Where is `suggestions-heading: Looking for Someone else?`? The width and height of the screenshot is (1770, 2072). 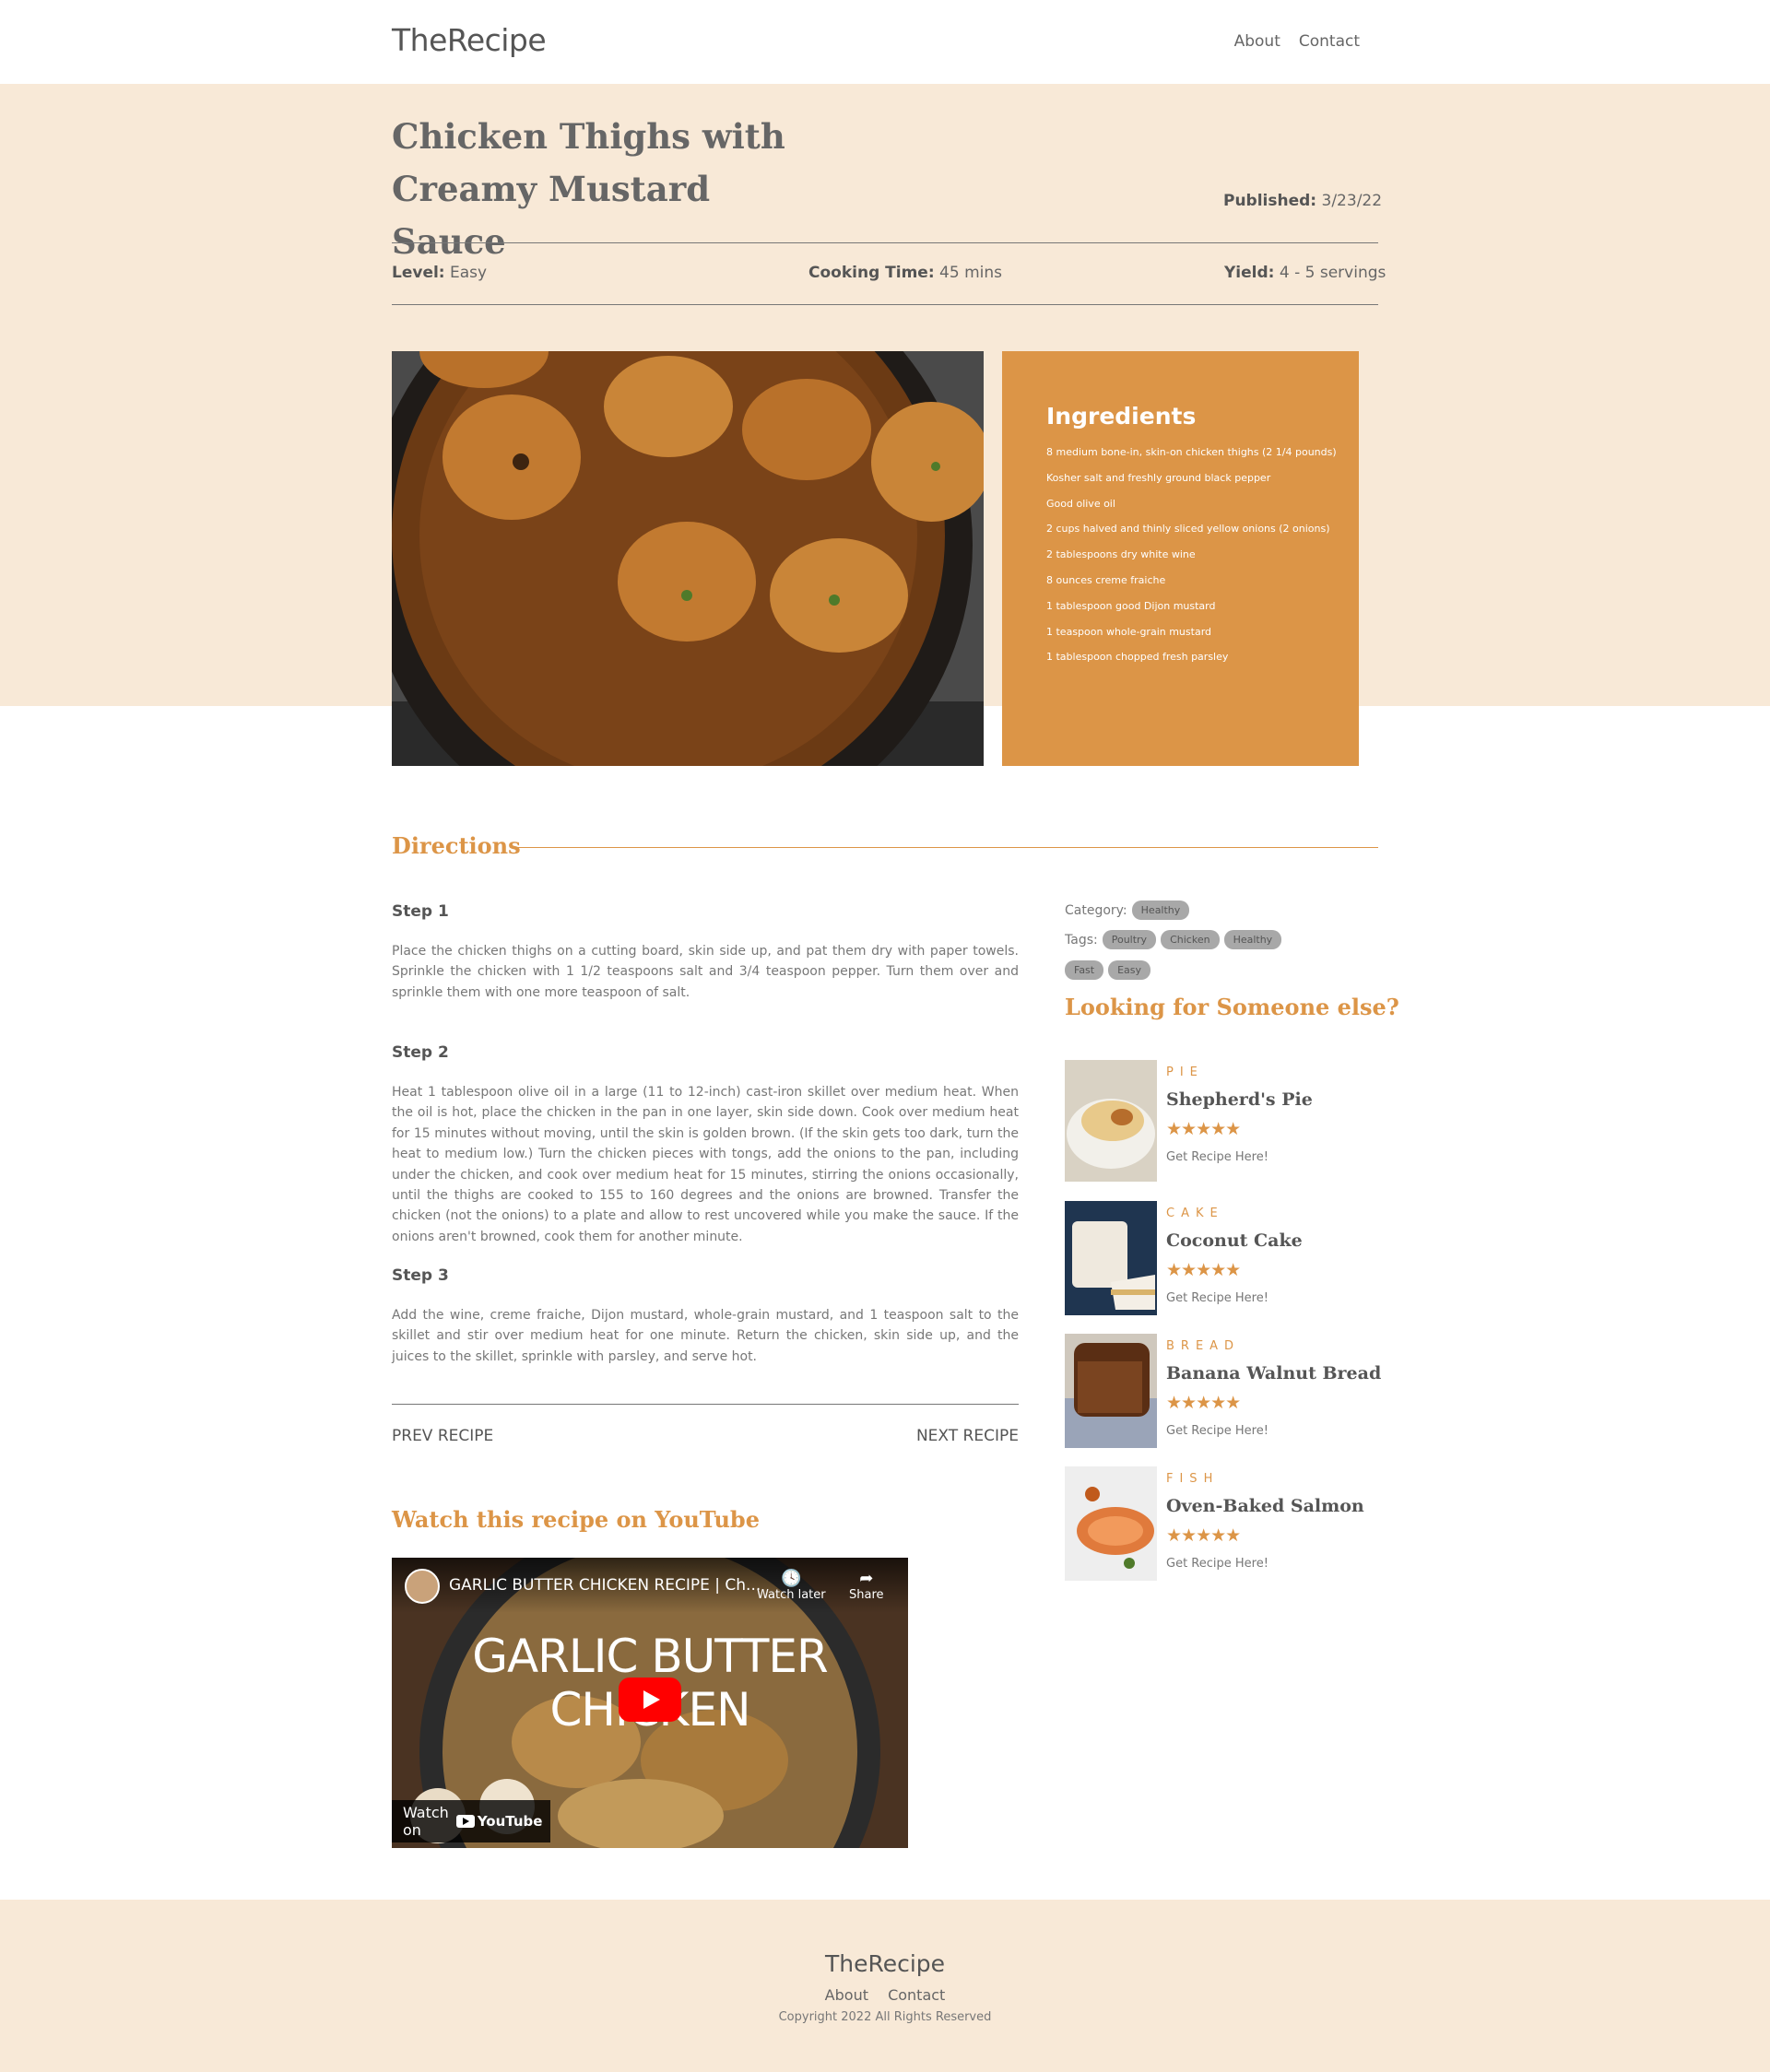
suggestions-heading: Looking for Someone else? is located at coordinates (1232, 1007).